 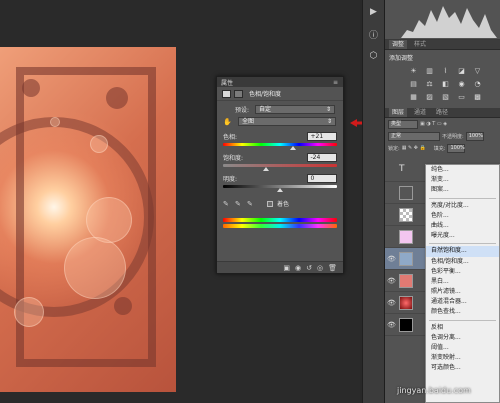 I want to click on hand-tool-icon: ✋, so click(x=230, y=122).